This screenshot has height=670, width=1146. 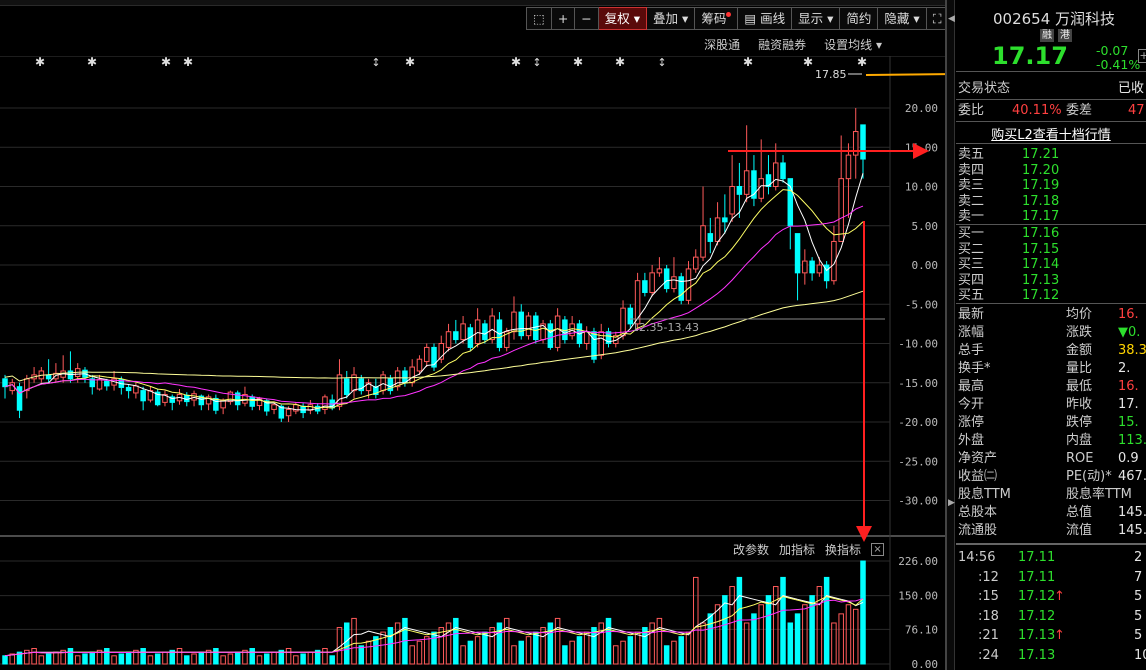 I want to click on chips-button: 筹码, so click(x=717, y=18).